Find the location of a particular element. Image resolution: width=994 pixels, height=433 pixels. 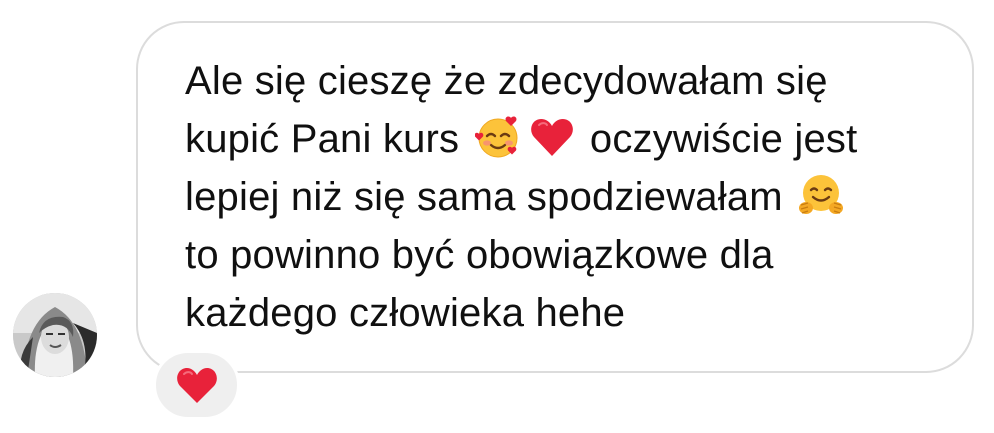

message-line-3: lepiej niż się sama spodziewałam is located at coordinates (570, 197).